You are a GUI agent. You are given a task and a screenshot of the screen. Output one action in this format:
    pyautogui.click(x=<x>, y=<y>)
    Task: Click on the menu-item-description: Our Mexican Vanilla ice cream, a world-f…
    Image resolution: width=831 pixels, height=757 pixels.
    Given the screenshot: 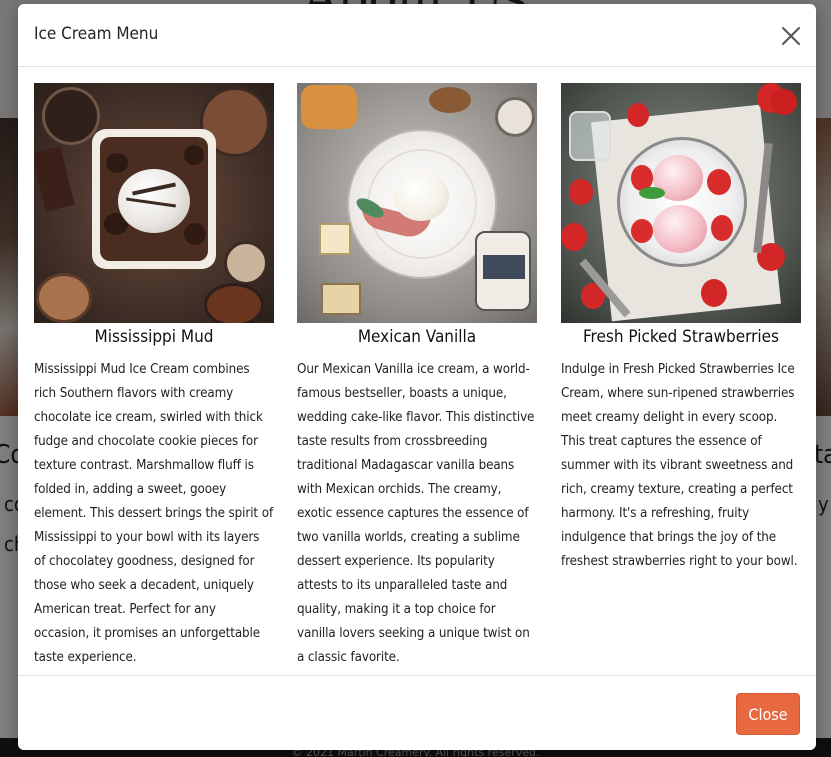 What is the action you would take?
    pyautogui.click(x=416, y=513)
    